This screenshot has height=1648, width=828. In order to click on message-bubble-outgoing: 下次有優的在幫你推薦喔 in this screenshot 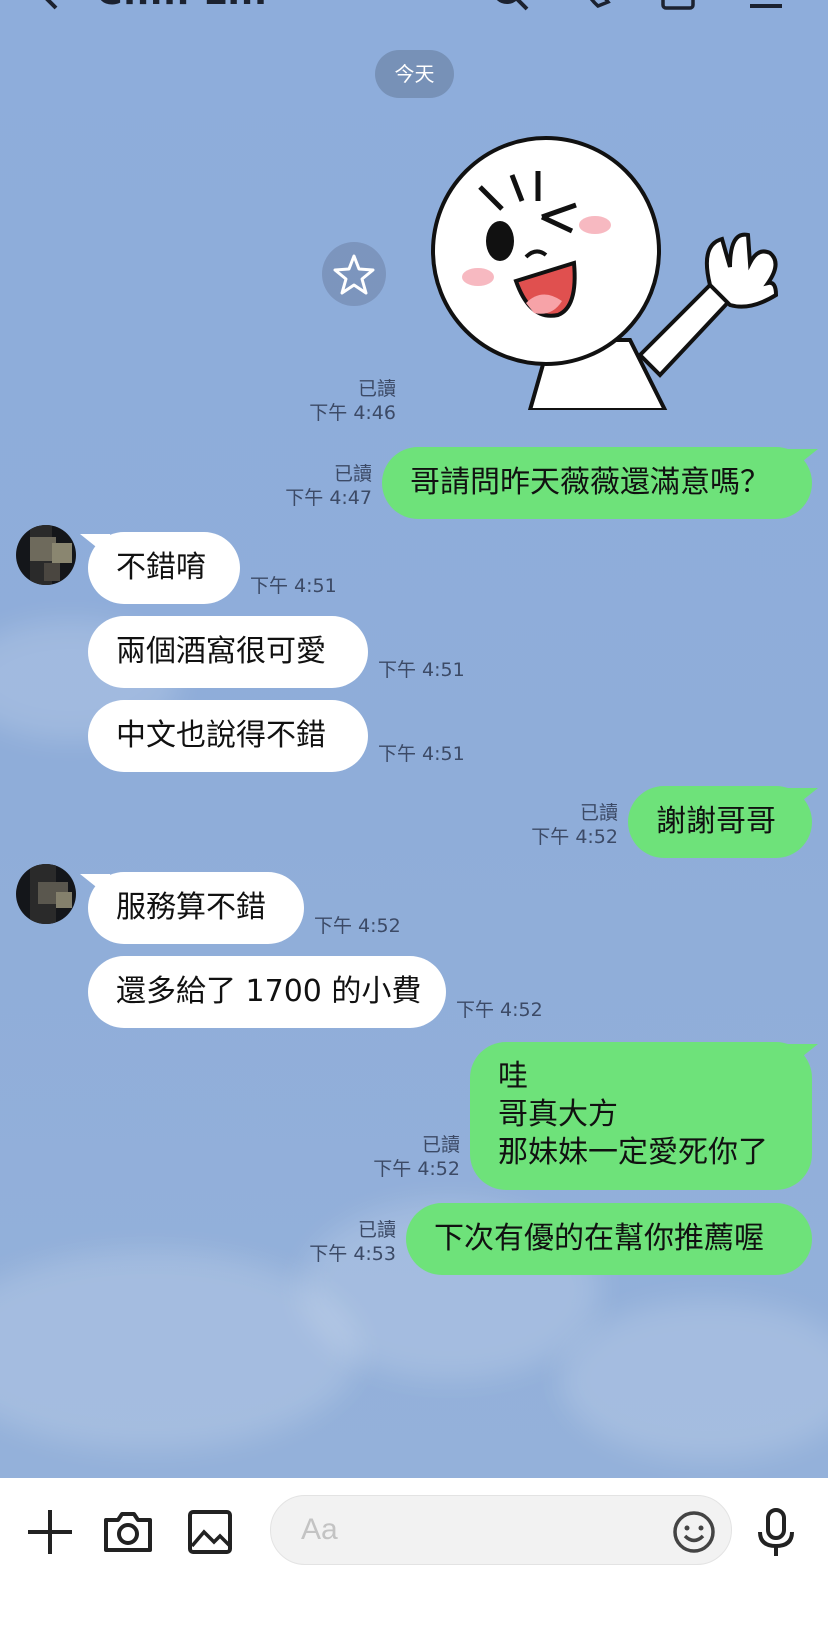, I will do `click(609, 1239)`.